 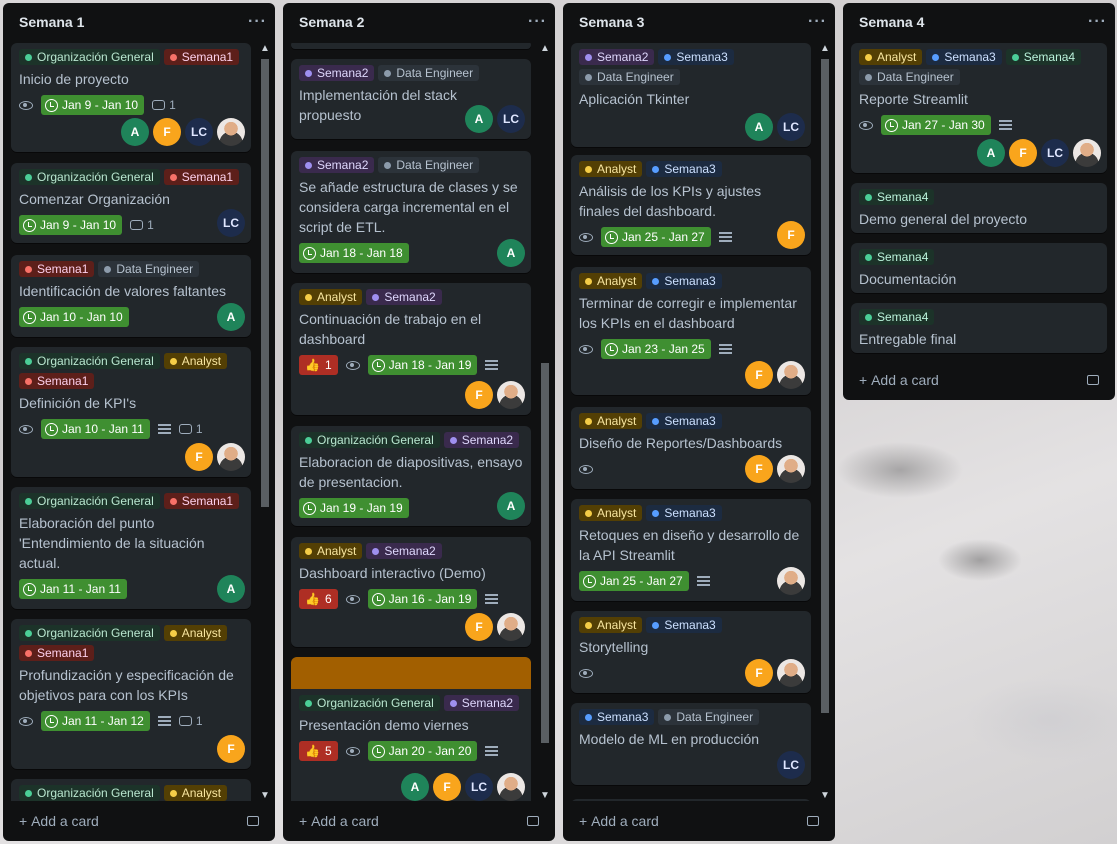 What do you see at coordinates (73, 589) in the screenshot?
I see `due-date-badge: Jan 11 - Jan 11` at bounding box center [73, 589].